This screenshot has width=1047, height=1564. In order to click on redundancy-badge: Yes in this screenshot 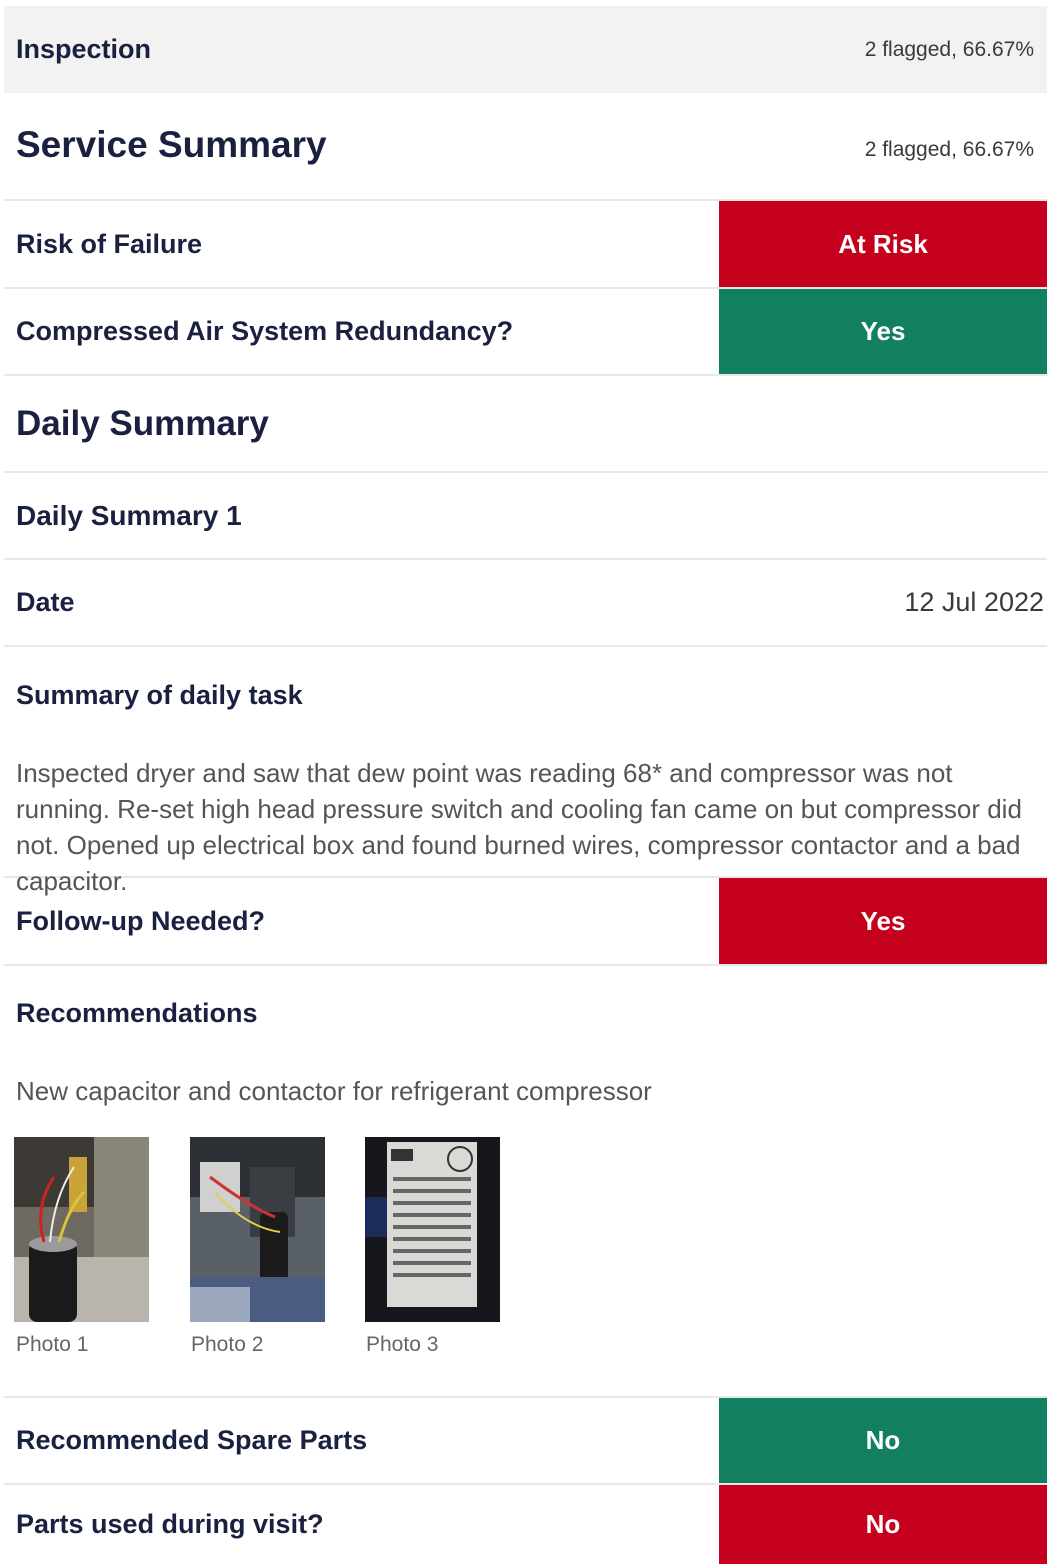, I will do `click(883, 331)`.